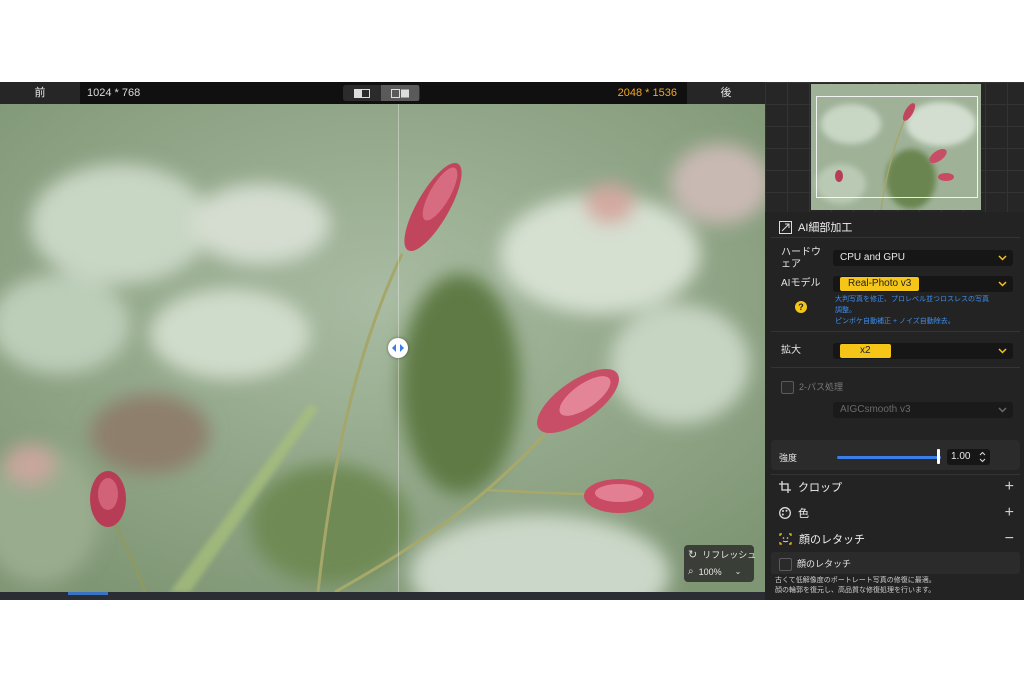 The height and width of the screenshot is (683, 1024). Describe the element at coordinates (821, 387) in the screenshot. I see `two-pass-label: 2-パス処理` at that location.